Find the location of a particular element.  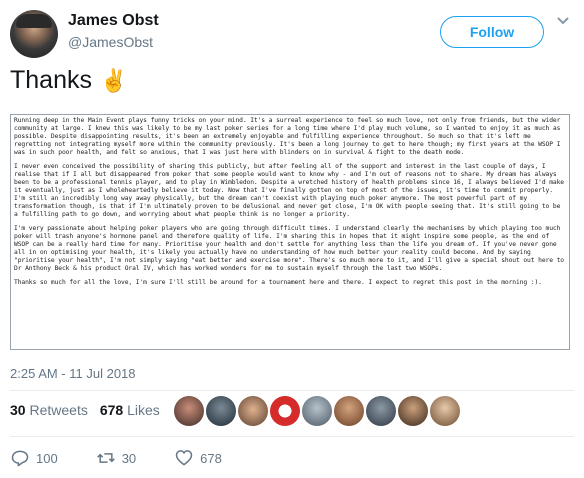

tweet-text: Thanks ✌ is located at coordinates (68, 80).